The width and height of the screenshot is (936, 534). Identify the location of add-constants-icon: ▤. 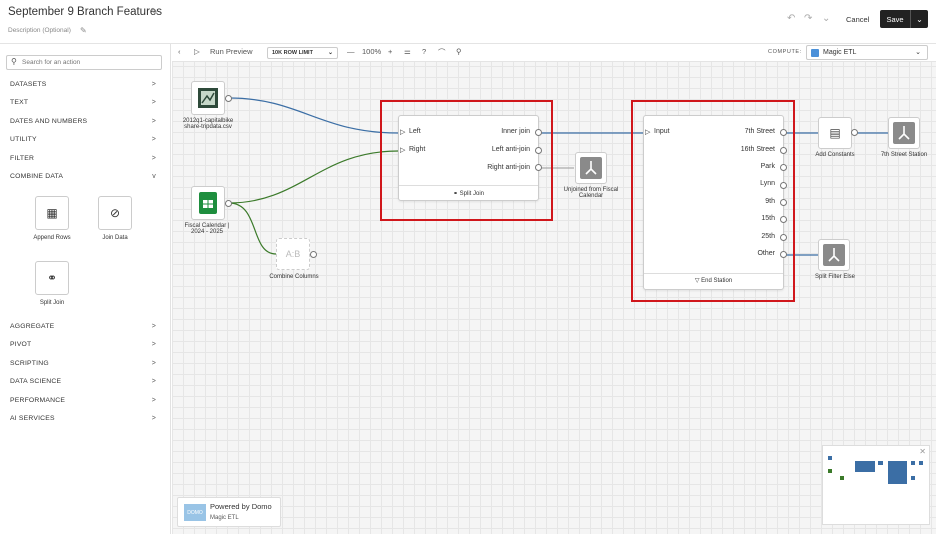
(835, 133).